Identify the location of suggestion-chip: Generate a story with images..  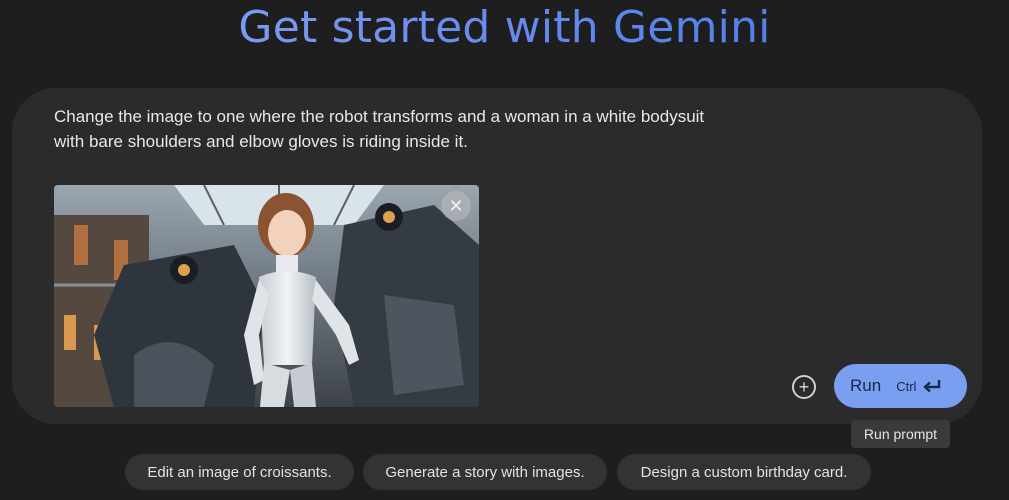
(485, 472).